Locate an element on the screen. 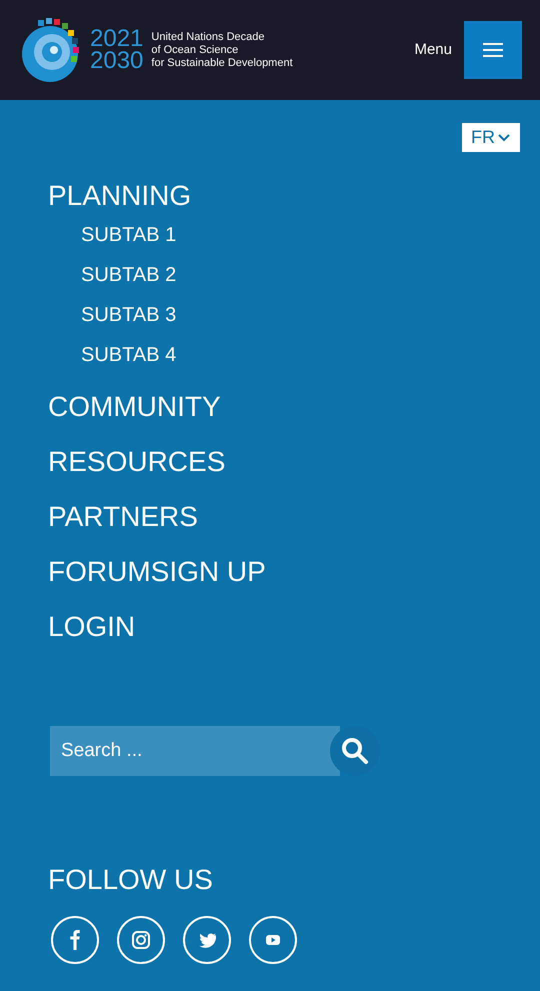 This screenshot has width=540, height=991. subnav-link: SUBTAB 3 is located at coordinates (128, 315).